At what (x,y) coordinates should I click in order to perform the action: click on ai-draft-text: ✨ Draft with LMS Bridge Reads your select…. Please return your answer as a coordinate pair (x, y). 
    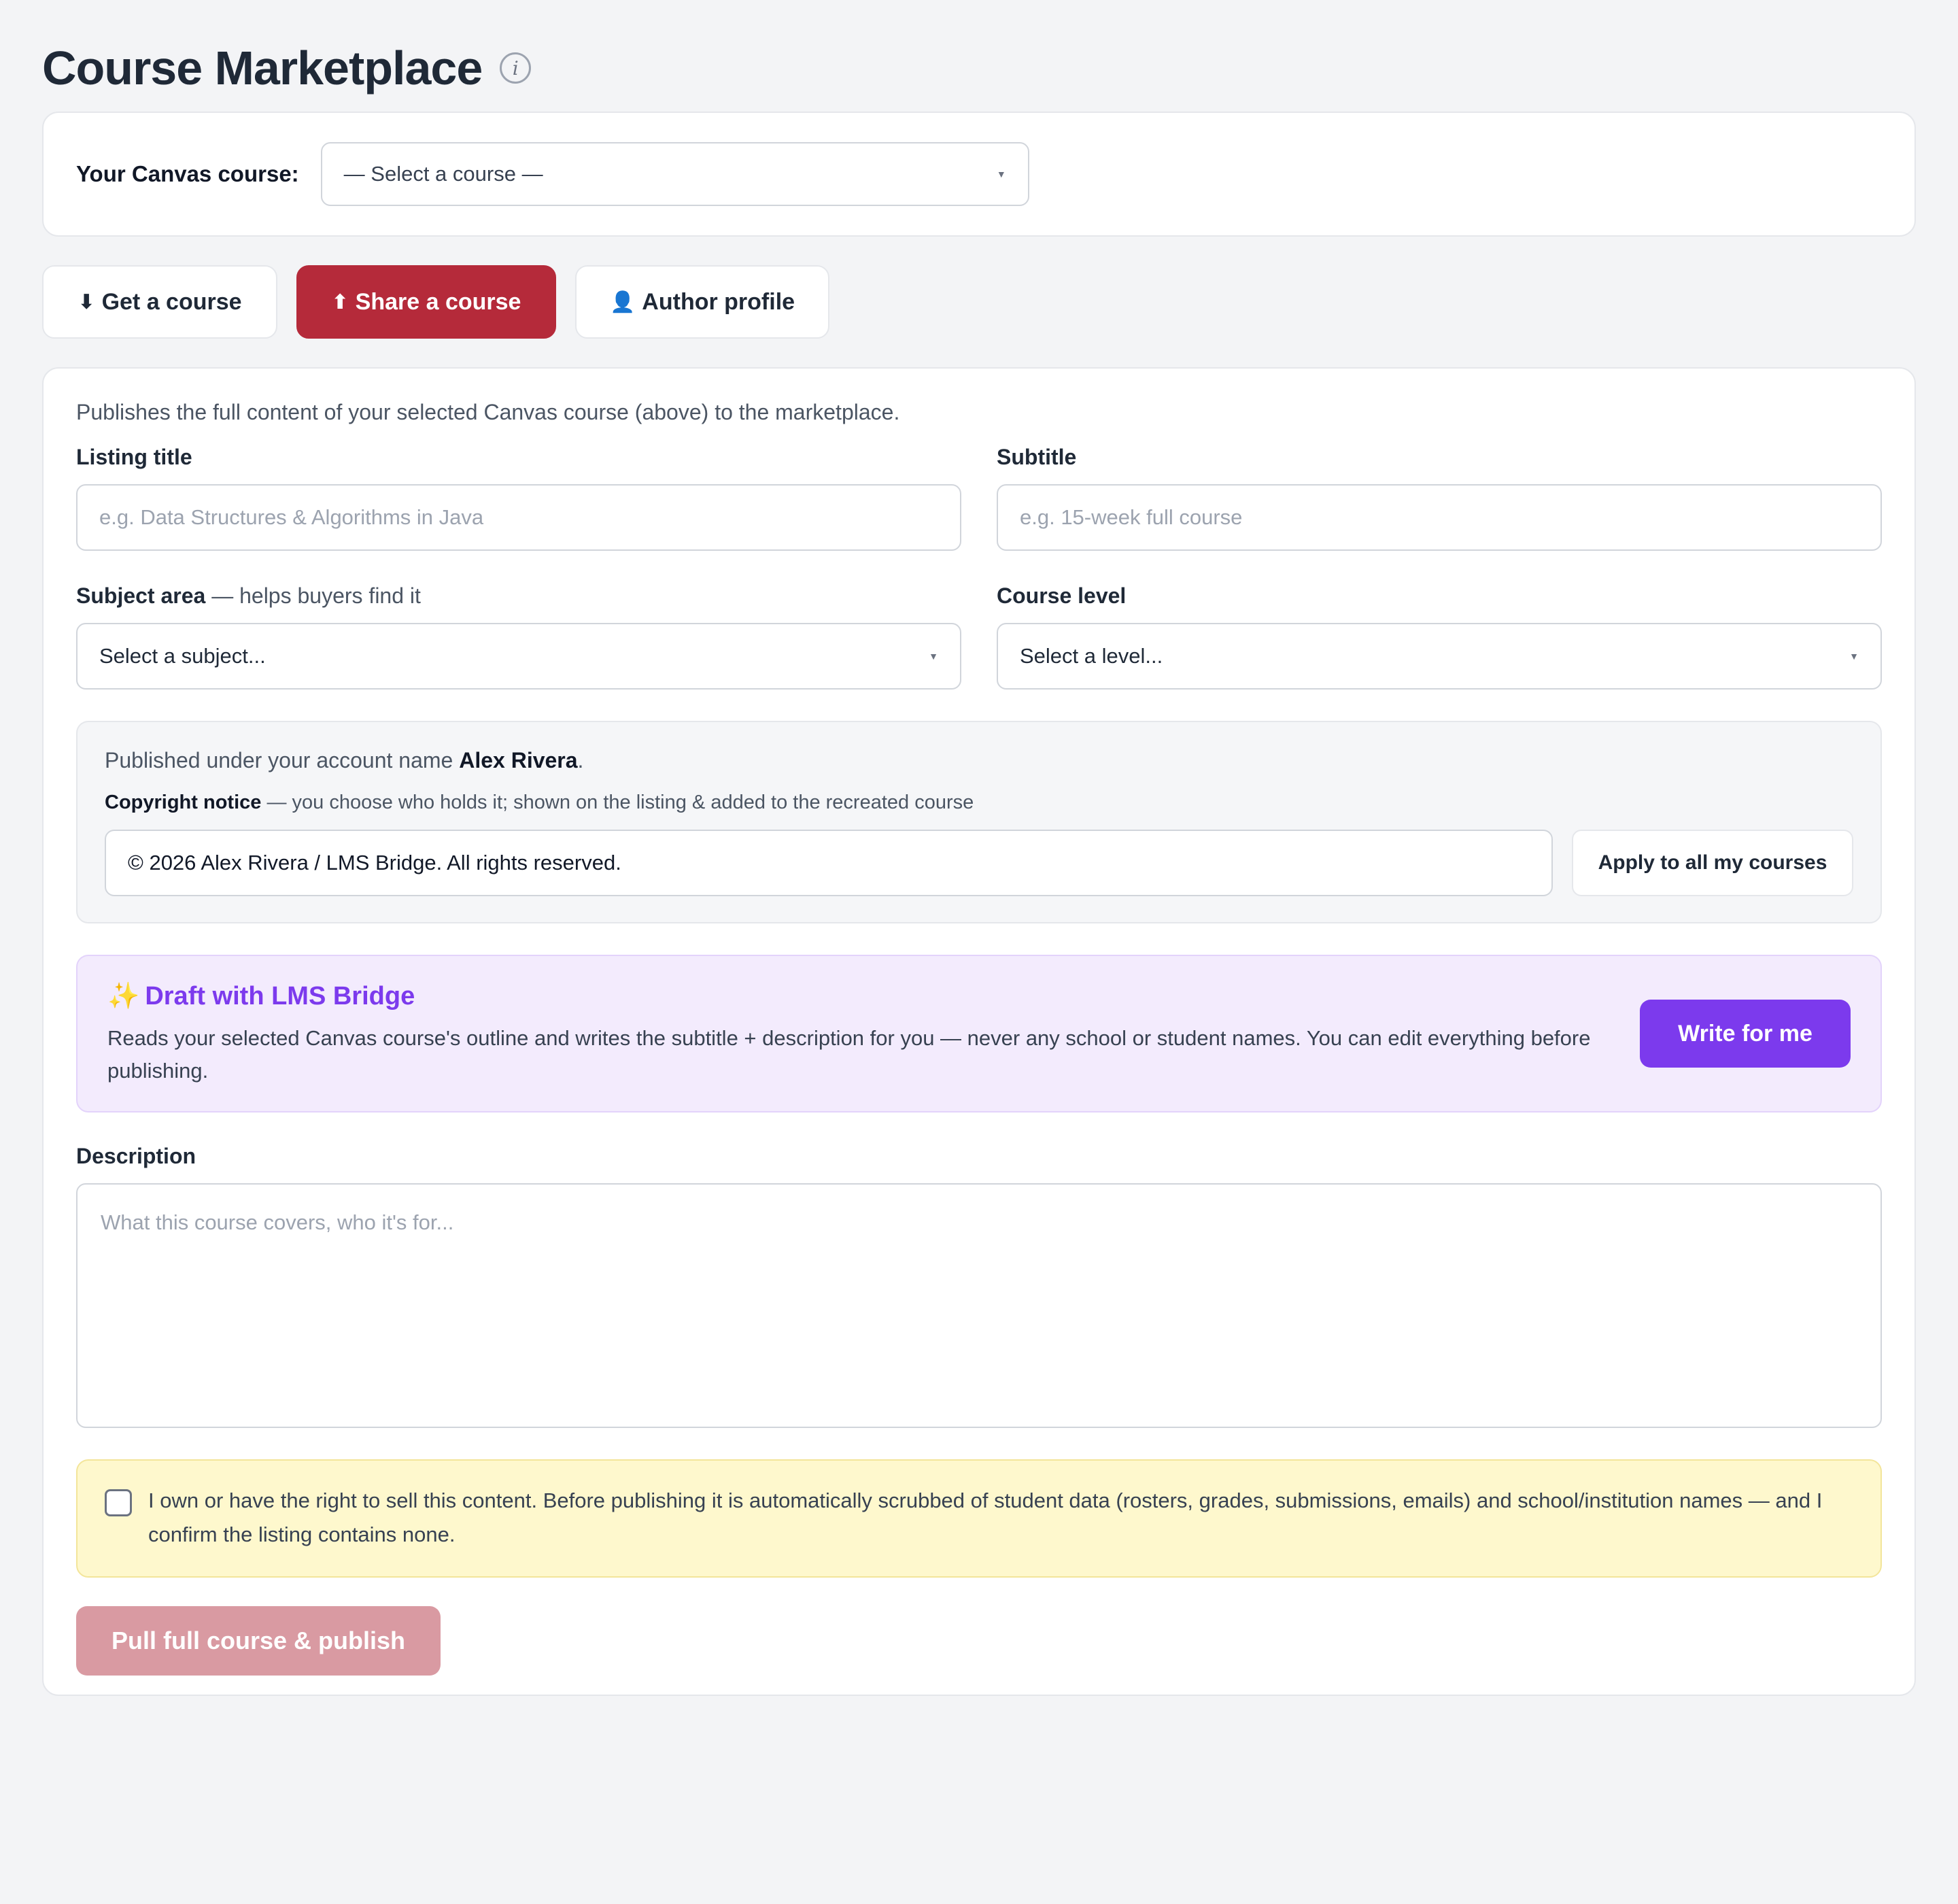
    Looking at the image, I should click on (853, 1034).